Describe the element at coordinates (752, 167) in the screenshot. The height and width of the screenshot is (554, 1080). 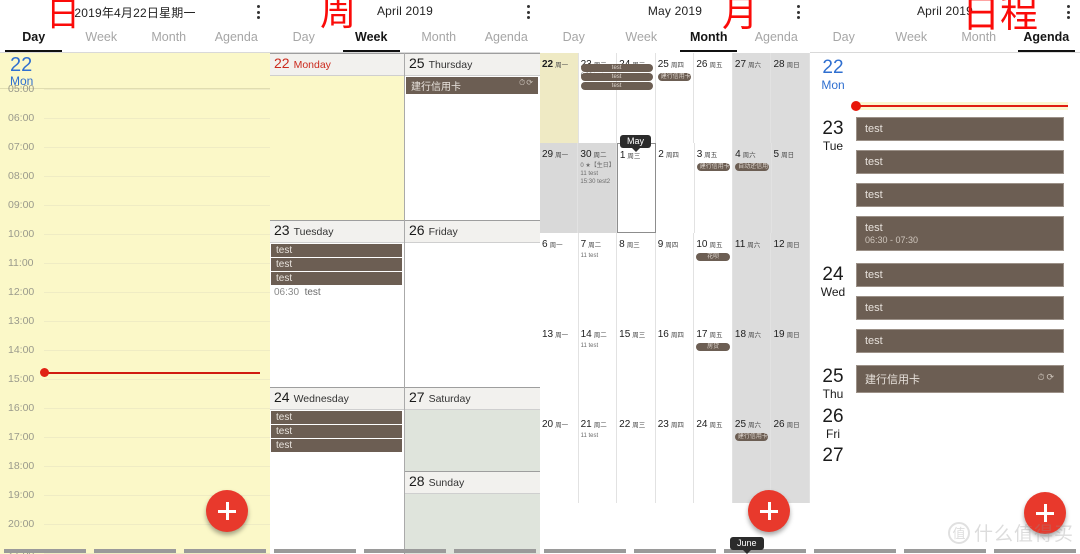
I see `month-event-chip: 自动还信用卡` at that location.